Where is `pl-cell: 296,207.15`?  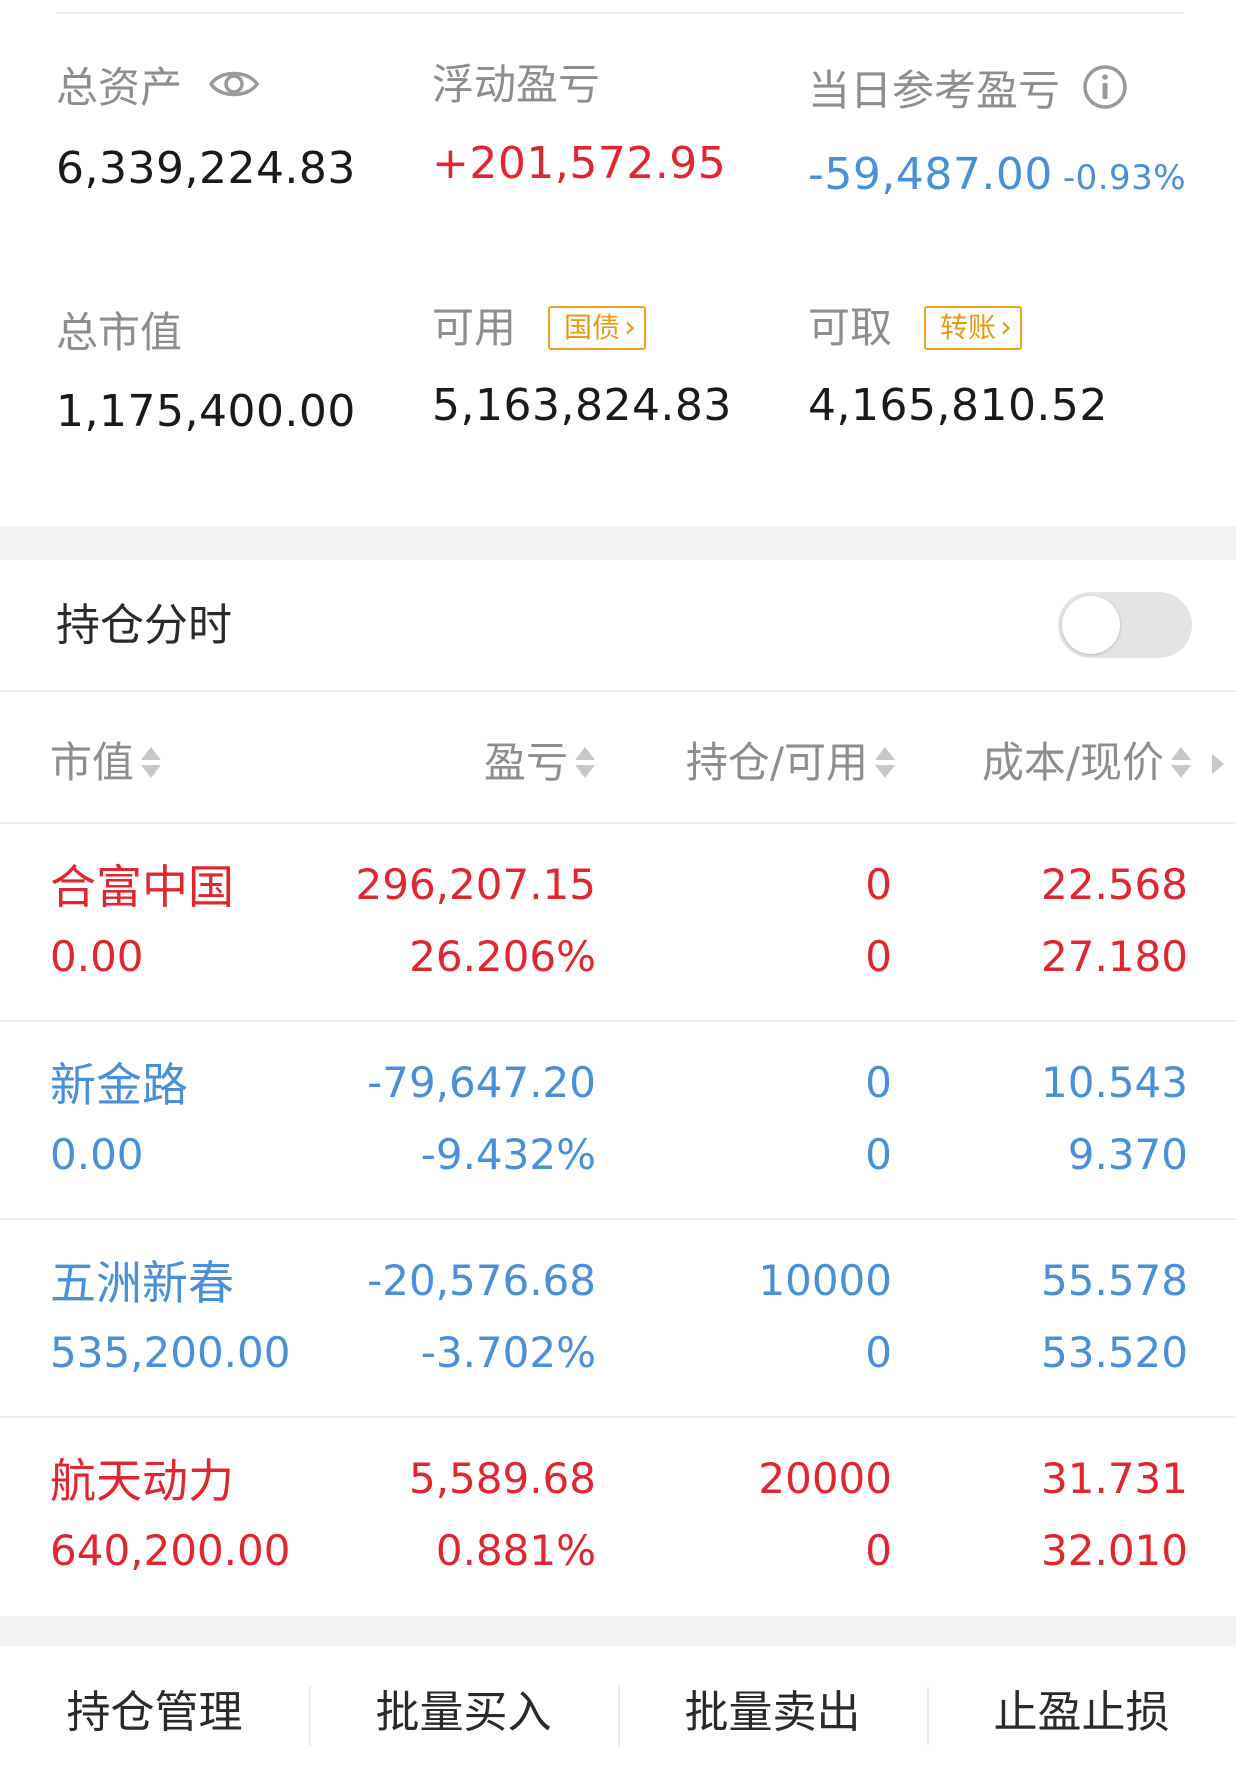 pl-cell: 296,207.15 is located at coordinates (475, 884).